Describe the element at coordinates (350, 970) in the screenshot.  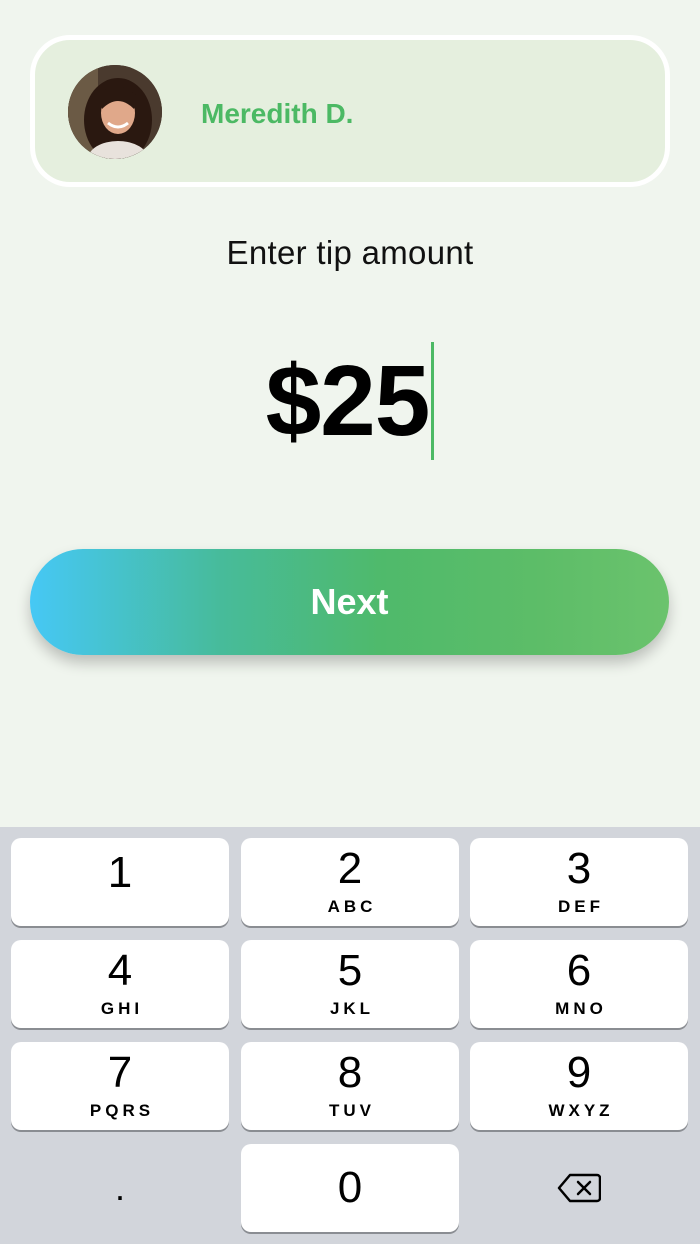
I see `key-digit: 5` at that location.